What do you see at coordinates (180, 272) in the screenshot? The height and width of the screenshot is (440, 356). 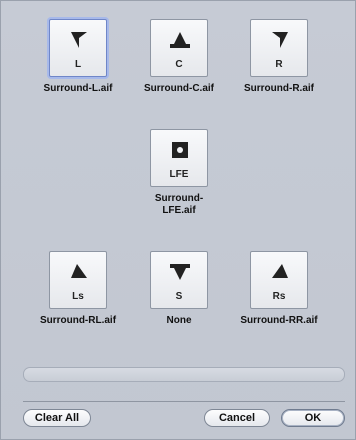 I see `speaker-surround-icon` at bounding box center [180, 272].